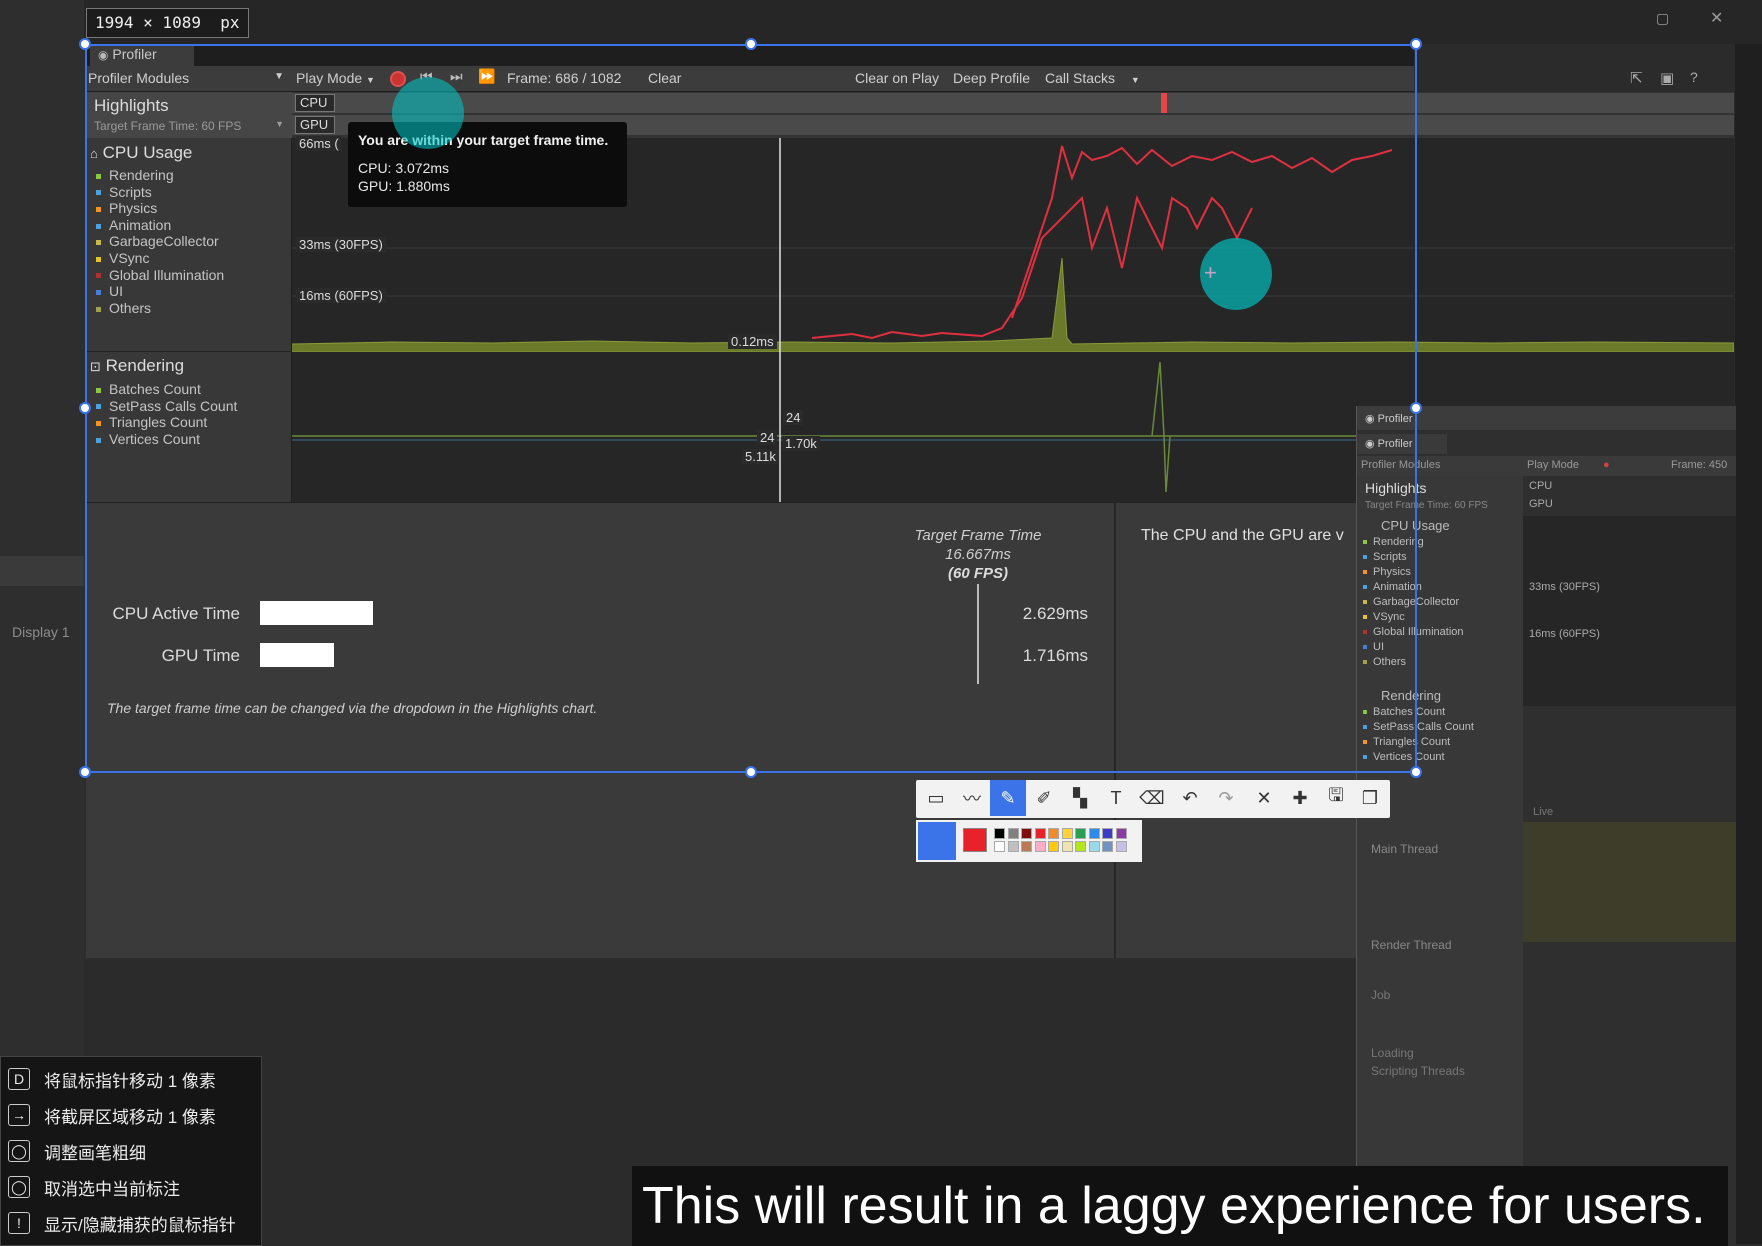 This screenshot has width=1762, height=1246. I want to click on minimize-icon: ▢, so click(1662, 18).